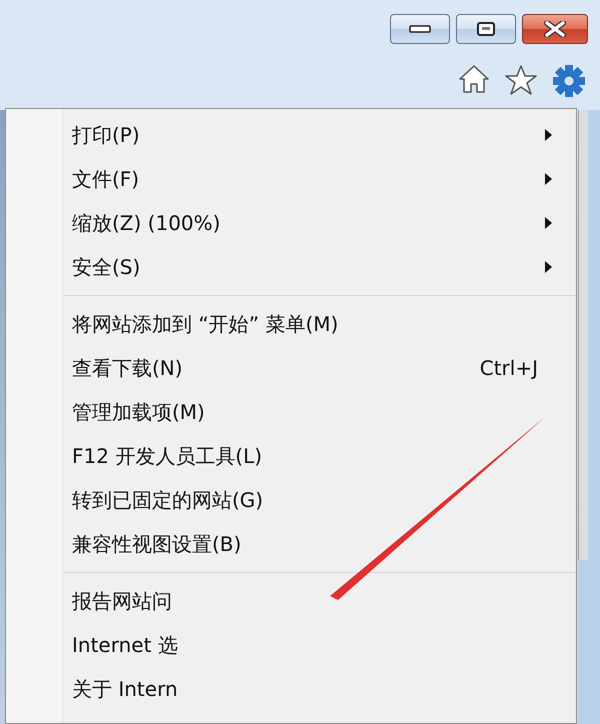 The height and width of the screenshot is (724, 600). I want to click on menu-item: 打印(P), so click(291, 135).